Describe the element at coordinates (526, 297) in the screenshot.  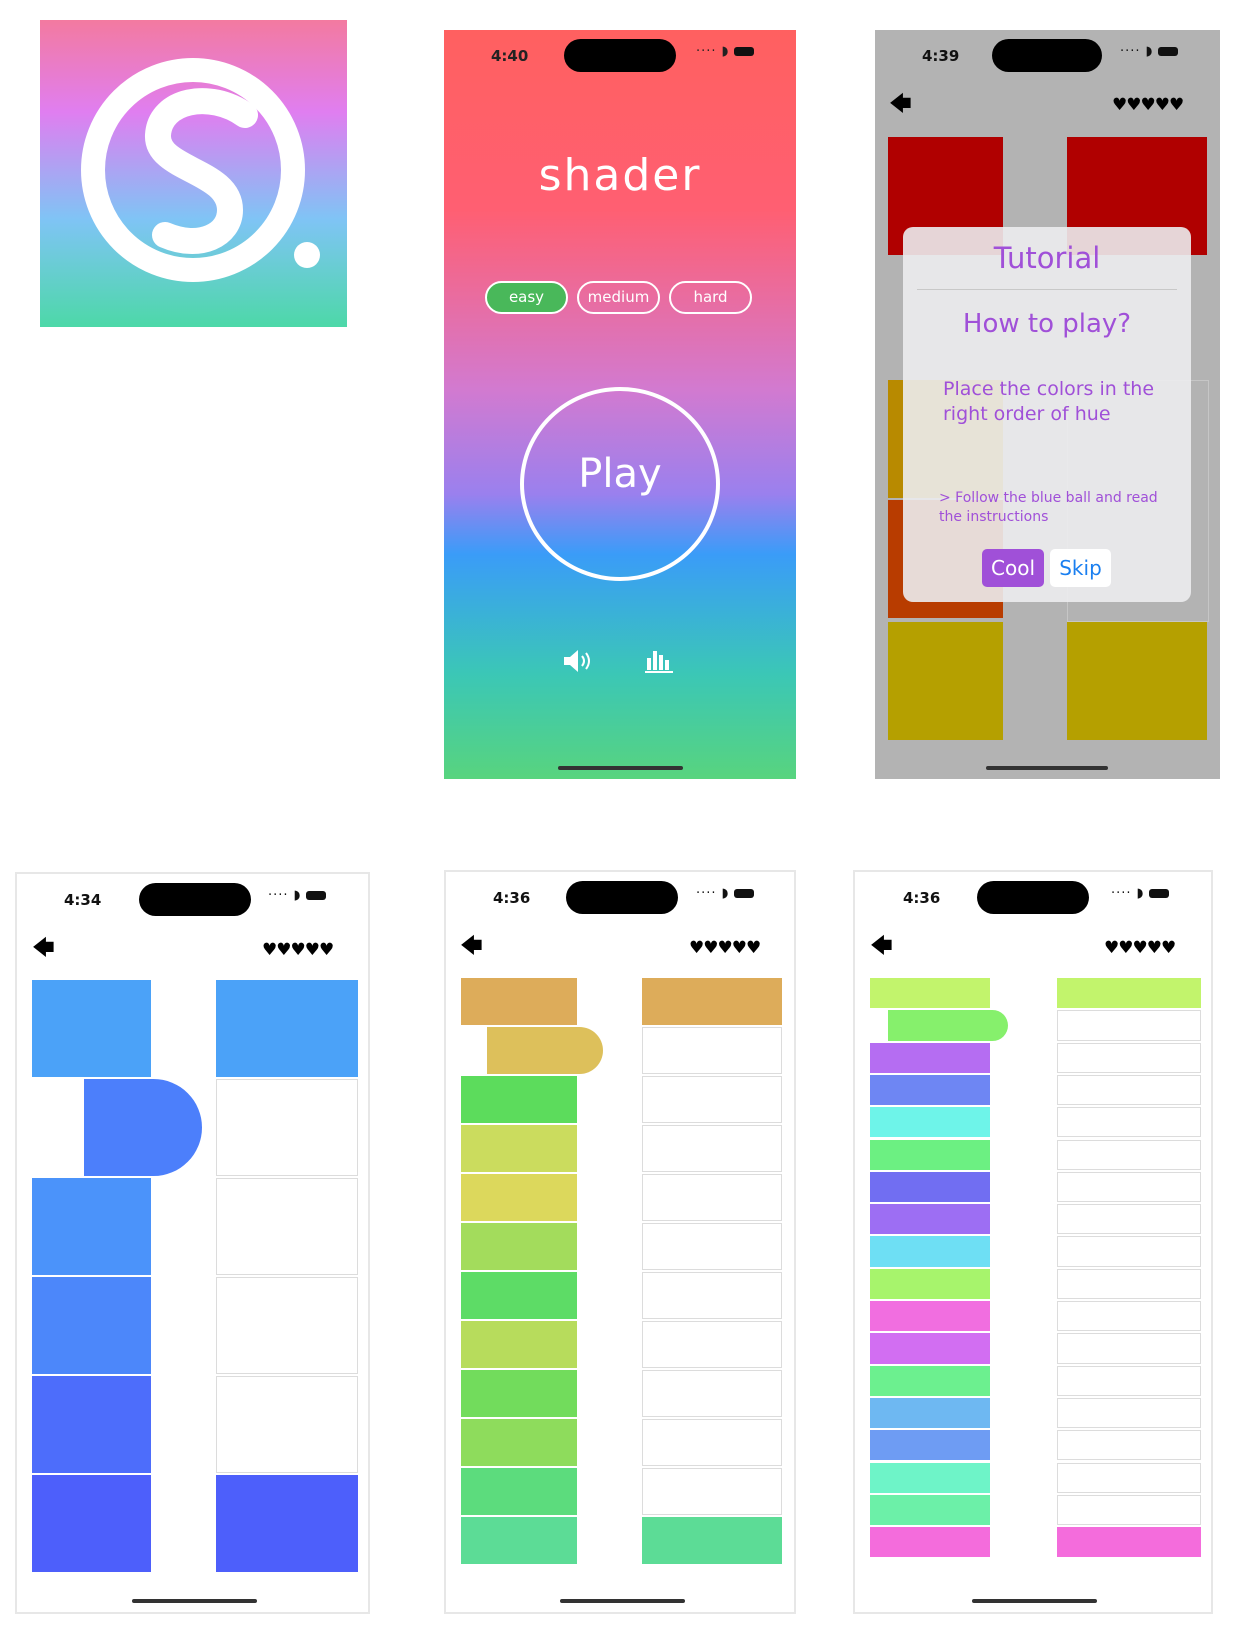
I see `easy-button: easy` at that location.